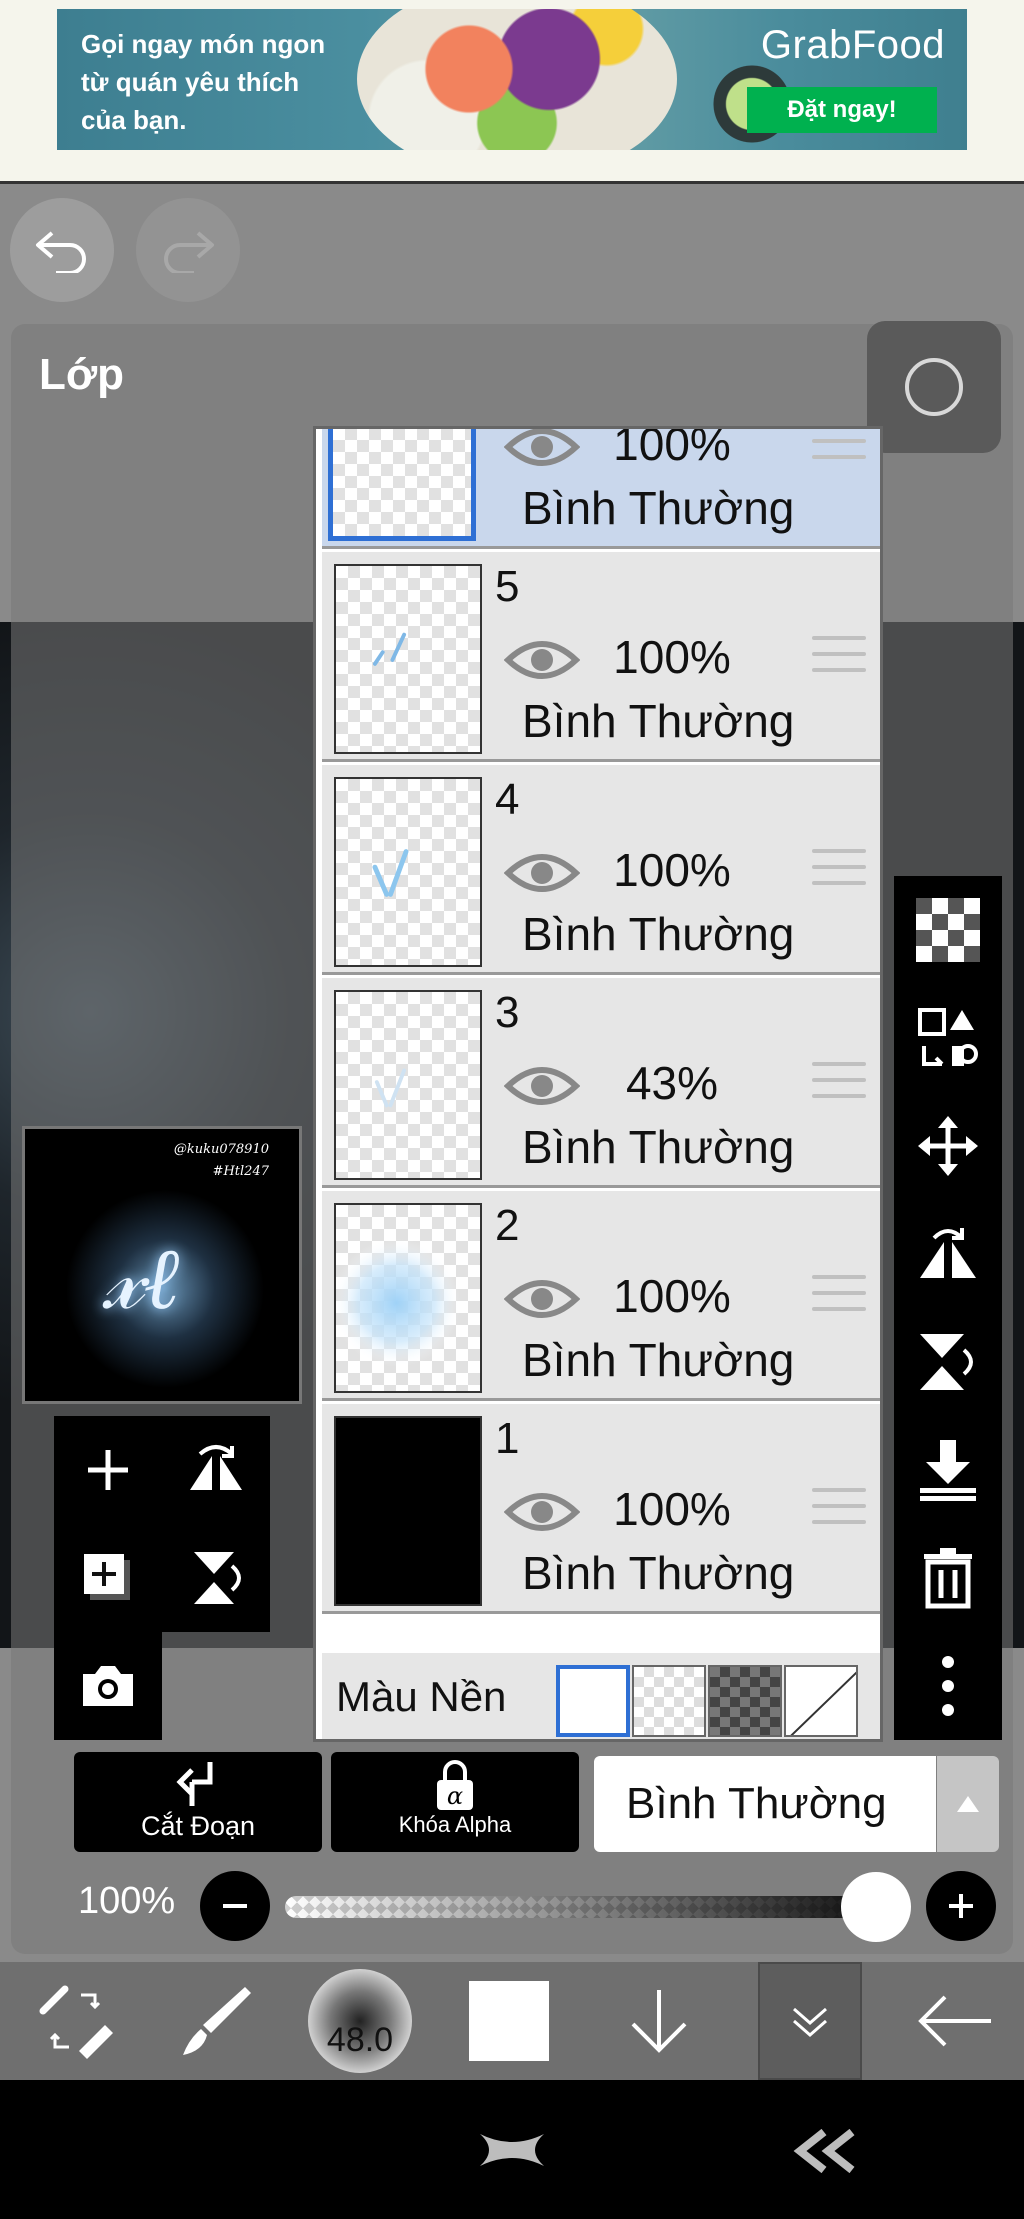 The width and height of the screenshot is (1024, 2219). Describe the element at coordinates (672, 1083) in the screenshot. I see `layer-opacity: 43%` at that location.